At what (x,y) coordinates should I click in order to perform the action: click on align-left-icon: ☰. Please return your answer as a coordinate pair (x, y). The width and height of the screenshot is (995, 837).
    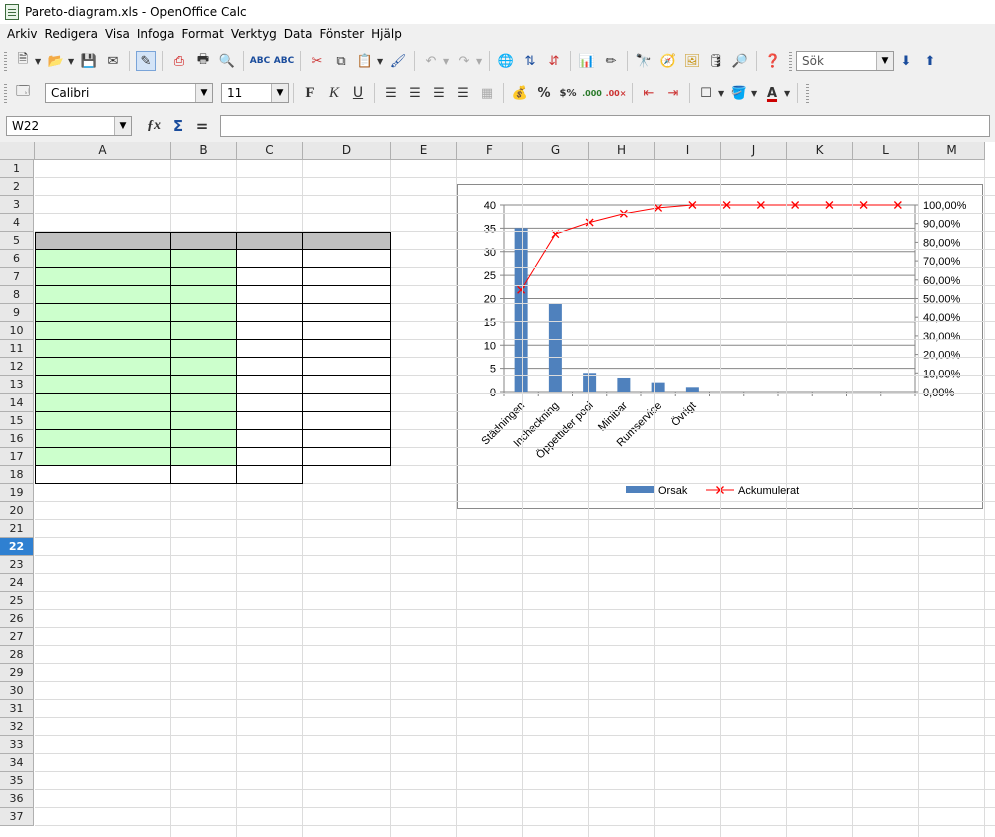
    Looking at the image, I should click on (391, 93).